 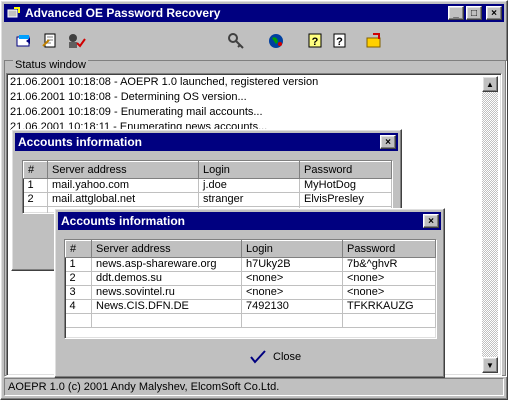 What do you see at coordinates (50, 65) in the screenshot?
I see `status-legend: Status window` at bounding box center [50, 65].